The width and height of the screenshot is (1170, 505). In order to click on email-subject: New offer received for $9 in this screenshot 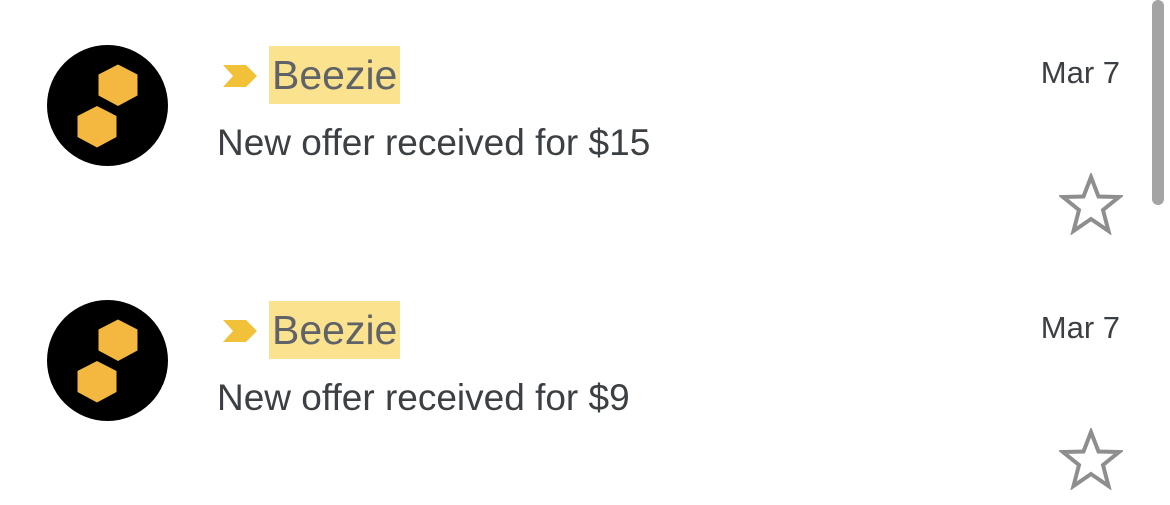, I will do `click(423, 397)`.